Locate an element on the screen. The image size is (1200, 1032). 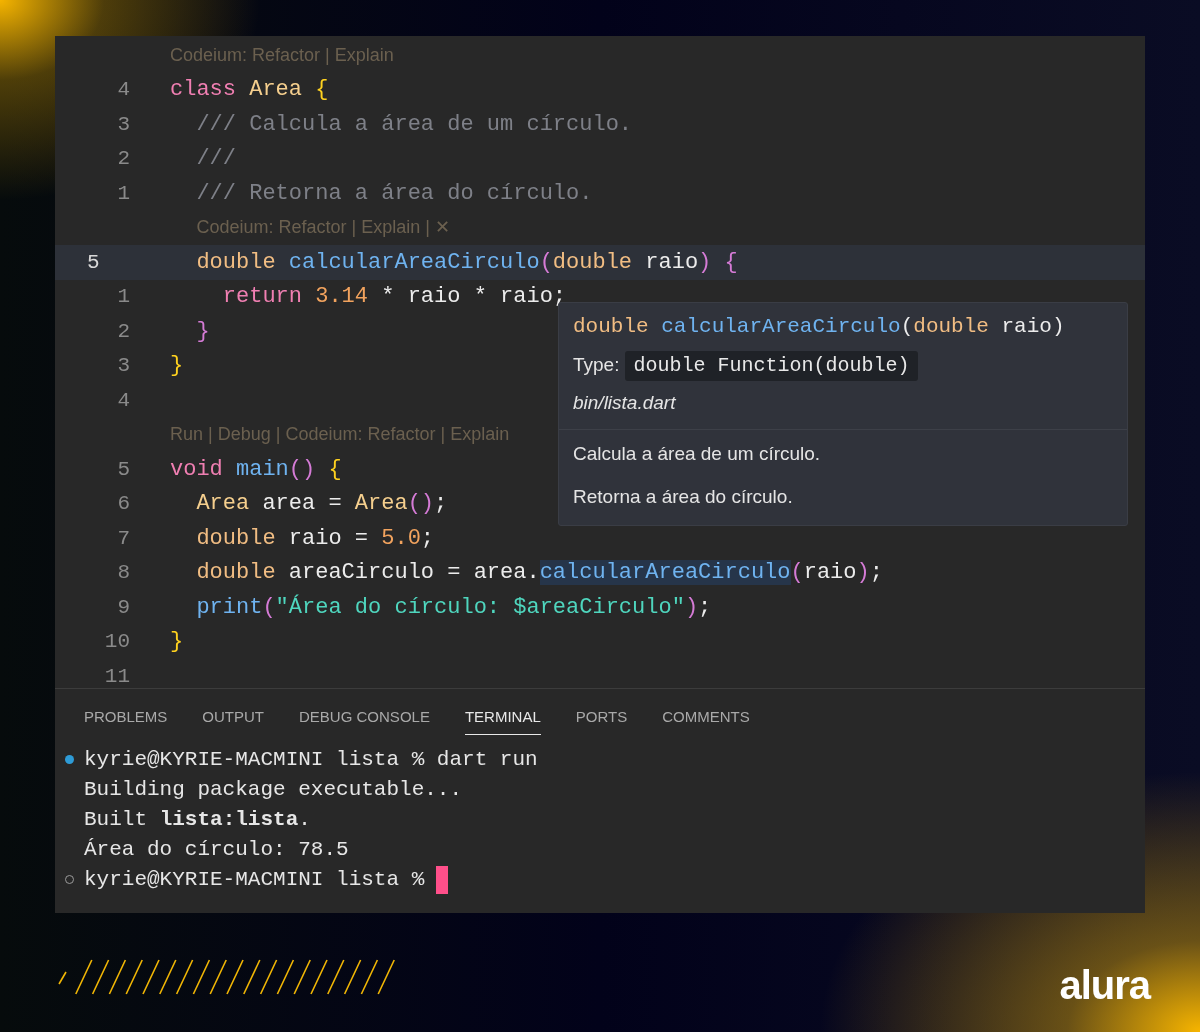
line-number: 11 is located at coordinates (116, 676).